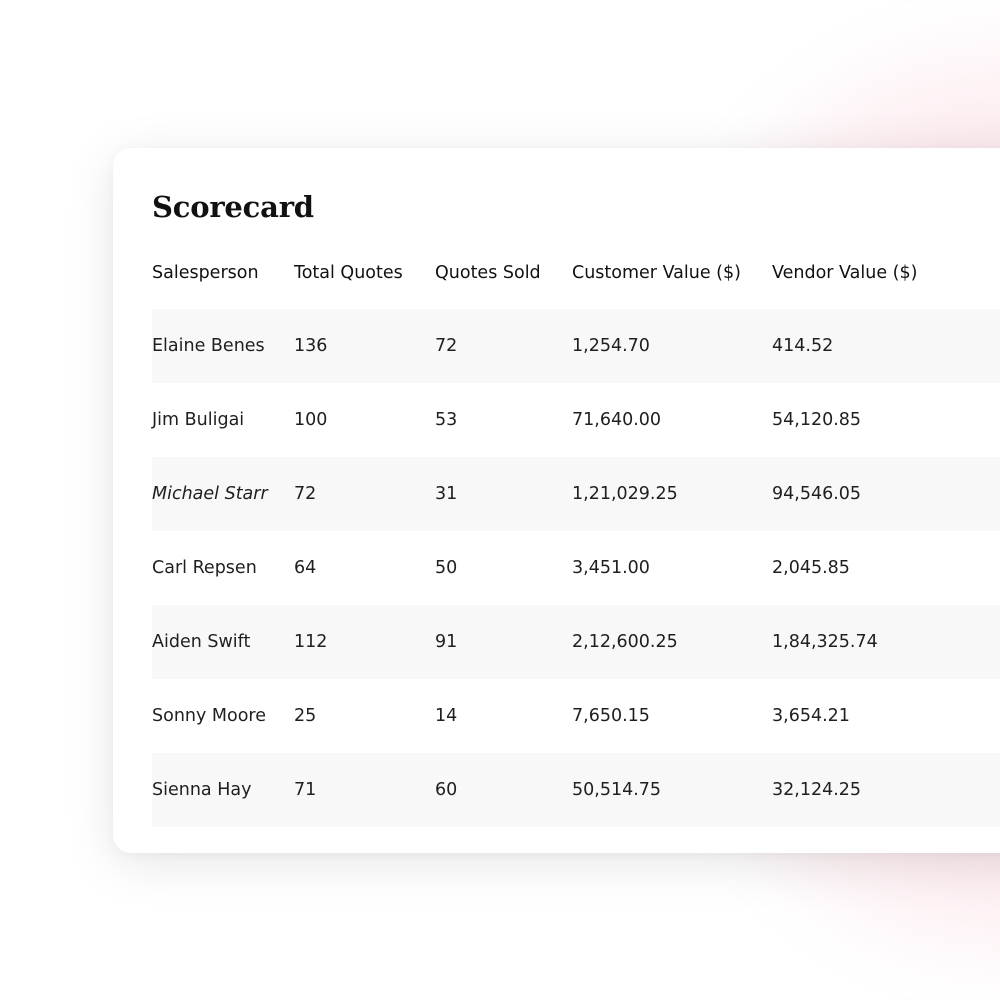  Describe the element at coordinates (503, 273) in the screenshot. I see `column-header-quotes-sold: Quotes Sold` at that location.